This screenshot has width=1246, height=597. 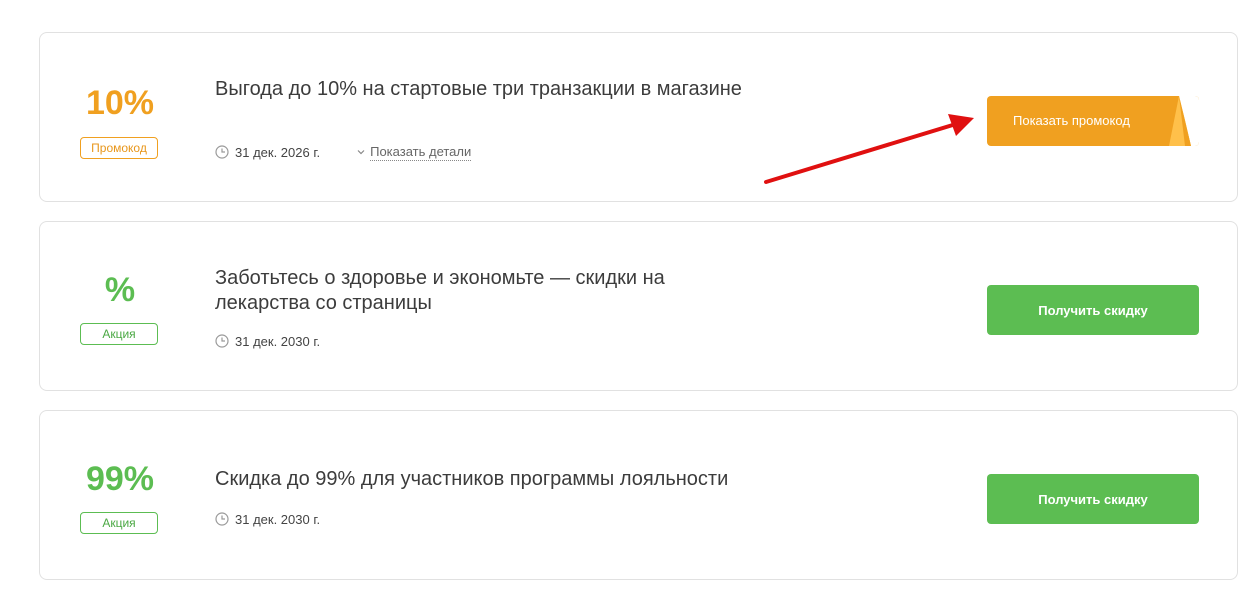 What do you see at coordinates (421, 152) in the screenshot?
I see `show-details-label: Показать детали` at bounding box center [421, 152].